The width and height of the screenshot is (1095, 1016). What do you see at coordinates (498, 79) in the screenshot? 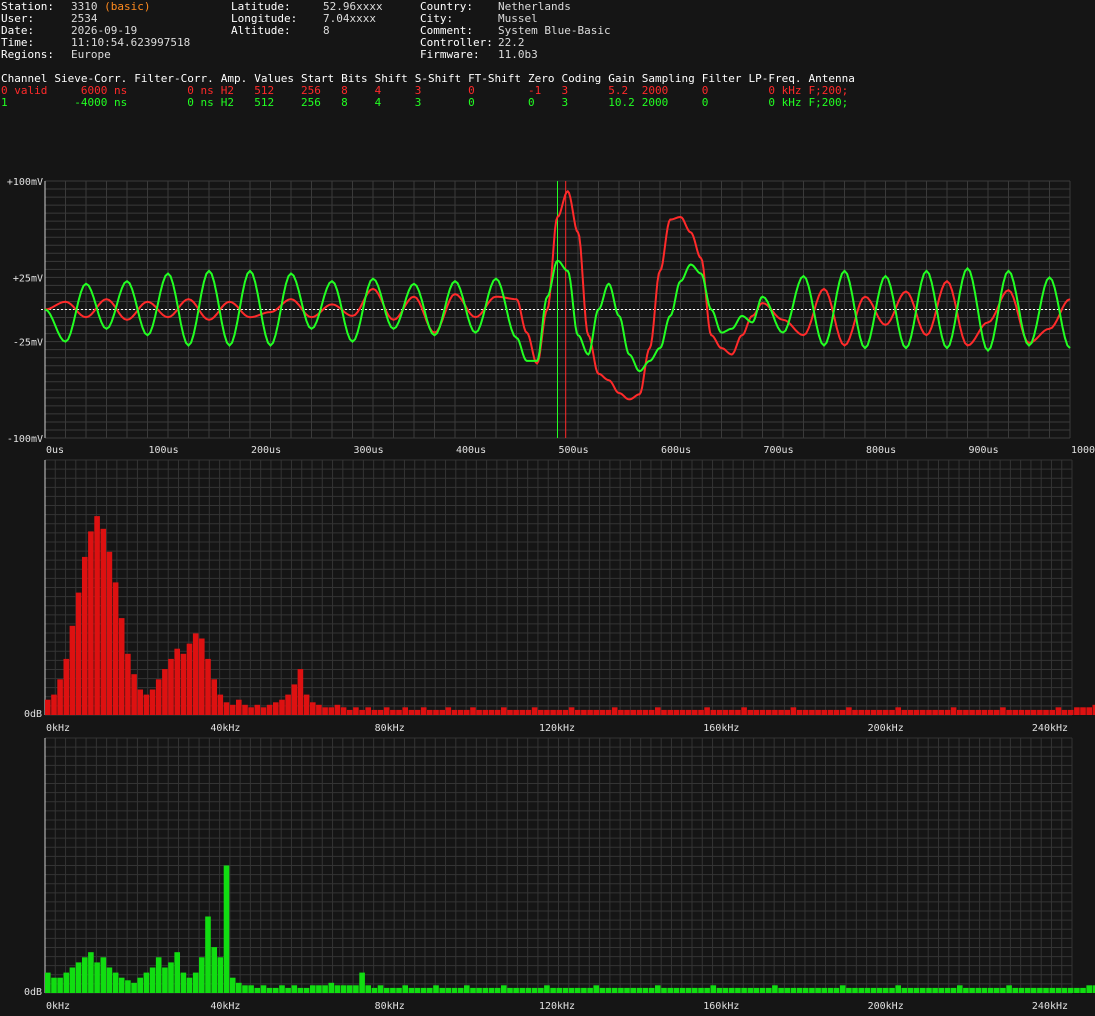
I see `column-header: FT-Shift` at bounding box center [498, 79].